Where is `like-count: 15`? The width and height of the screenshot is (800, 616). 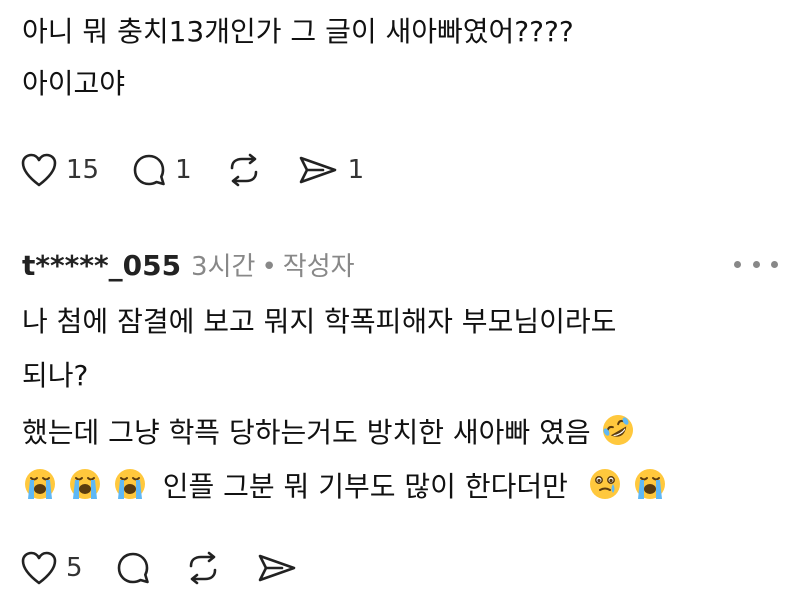 like-count: 15 is located at coordinates (83, 170).